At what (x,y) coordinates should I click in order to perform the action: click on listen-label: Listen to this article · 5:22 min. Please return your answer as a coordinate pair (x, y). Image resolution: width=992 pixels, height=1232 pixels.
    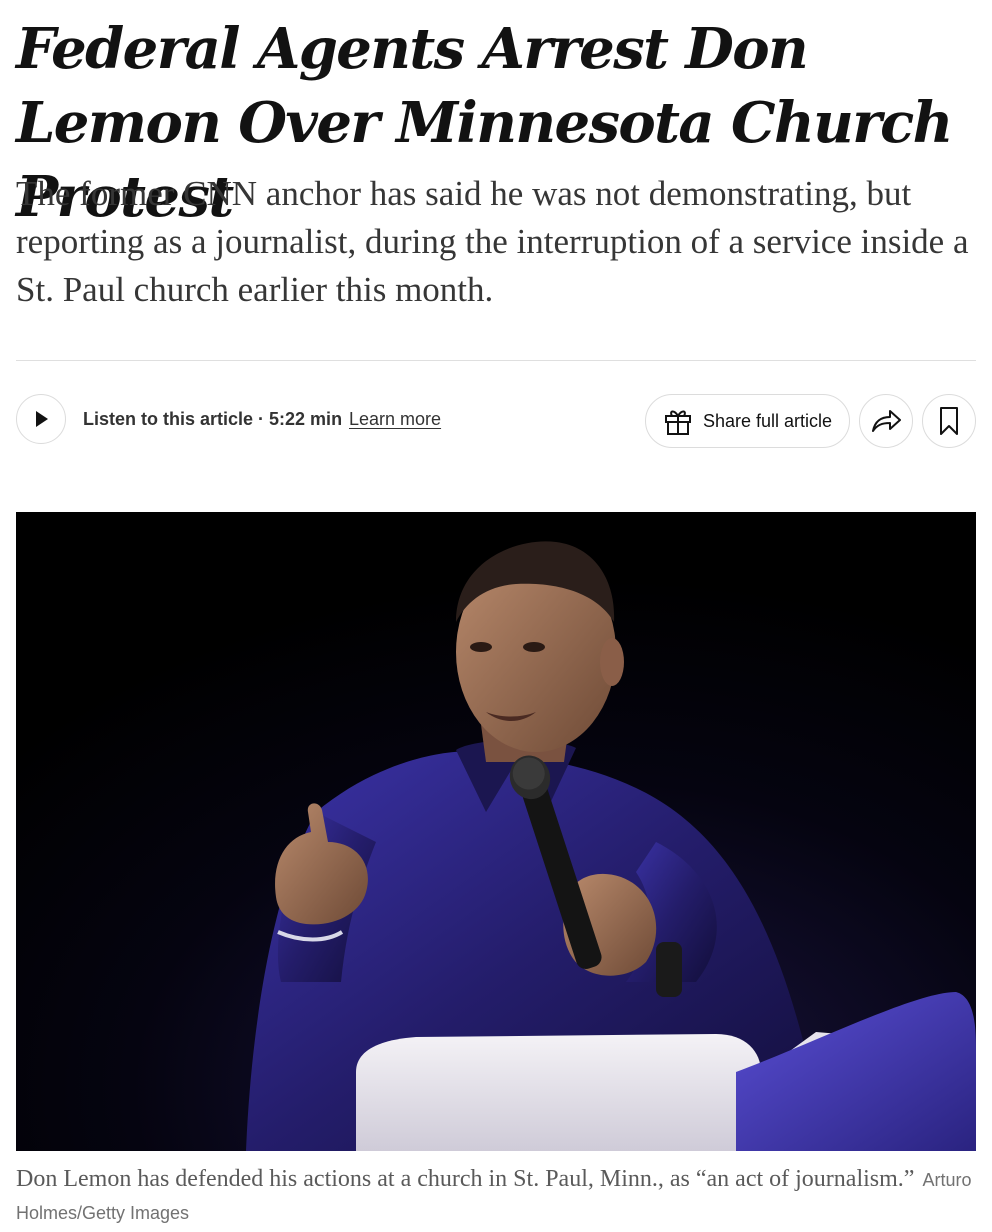
    Looking at the image, I should click on (213, 419).